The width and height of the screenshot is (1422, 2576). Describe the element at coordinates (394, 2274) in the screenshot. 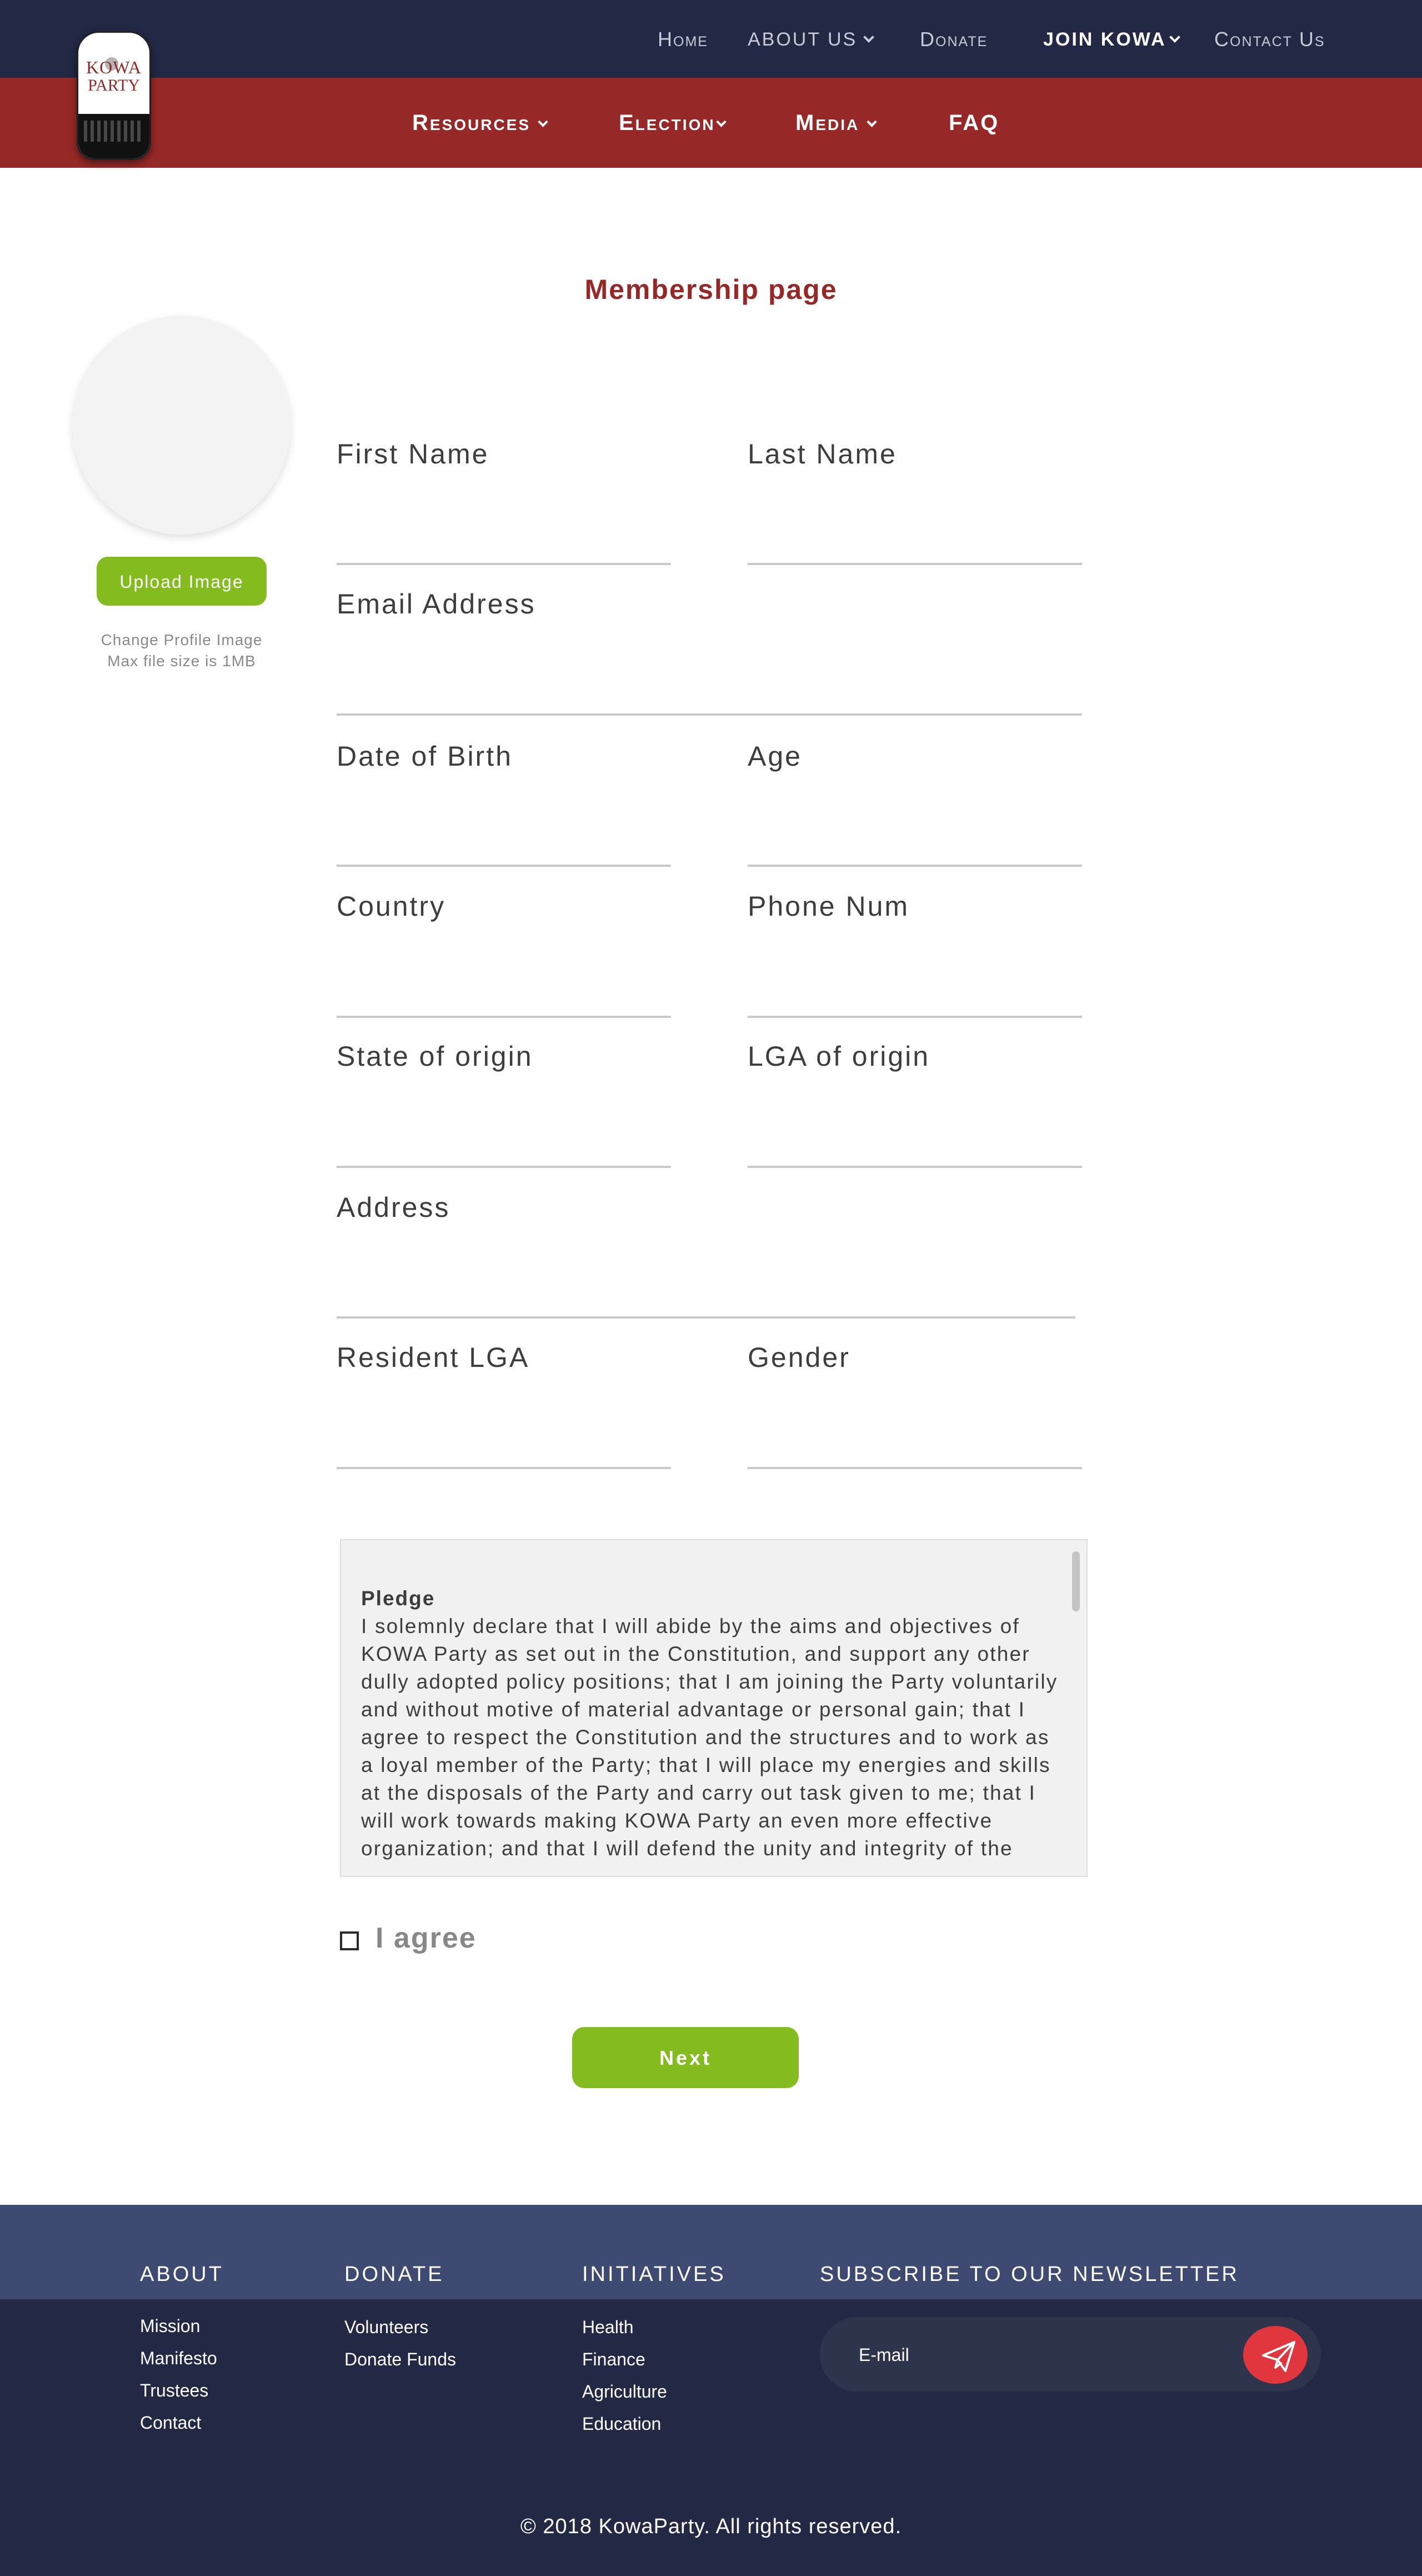

I see `footer-donate-heading: DONATE` at that location.